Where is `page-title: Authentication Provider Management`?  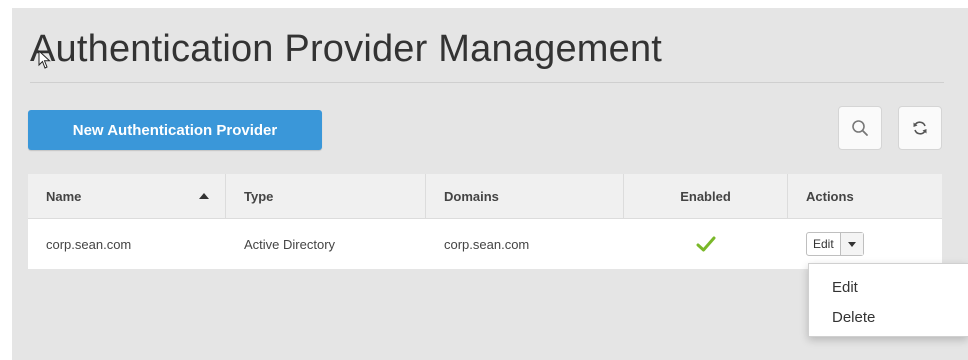
page-title: Authentication Provider Management is located at coordinates (346, 49).